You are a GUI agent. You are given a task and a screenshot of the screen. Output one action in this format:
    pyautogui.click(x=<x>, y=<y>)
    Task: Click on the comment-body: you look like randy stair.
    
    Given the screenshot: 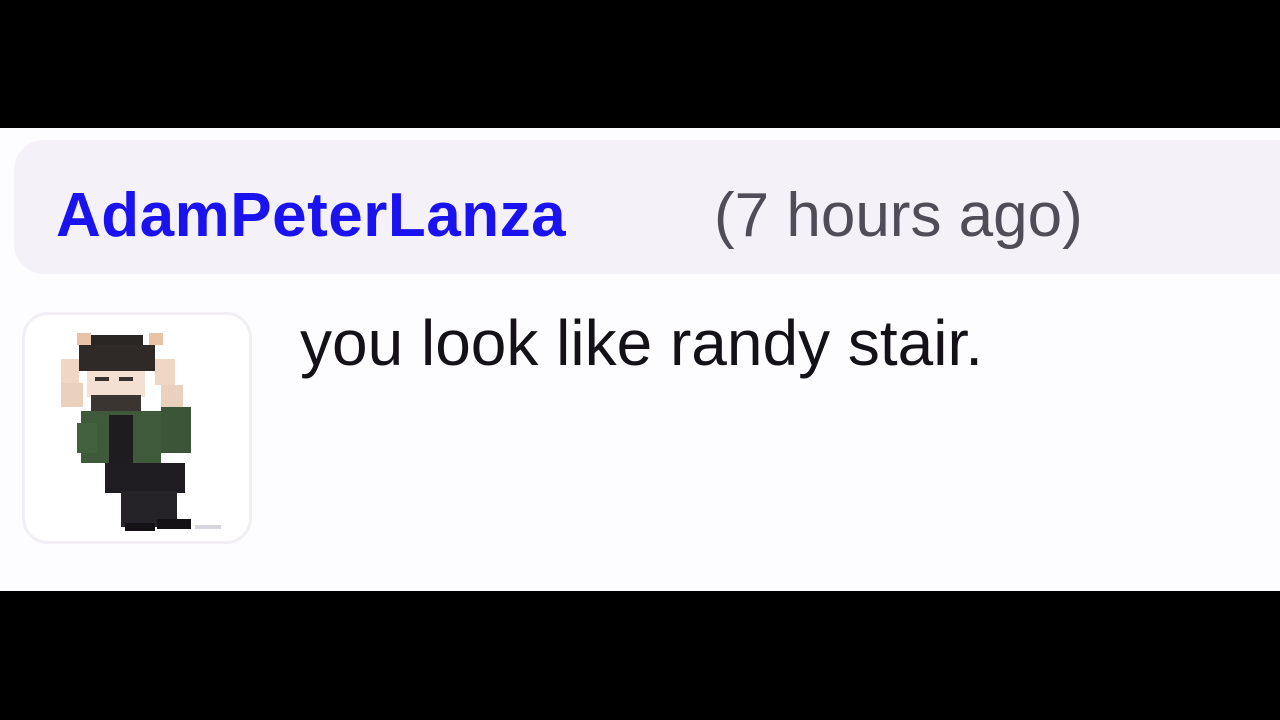 What is the action you would take?
    pyautogui.click(x=641, y=343)
    